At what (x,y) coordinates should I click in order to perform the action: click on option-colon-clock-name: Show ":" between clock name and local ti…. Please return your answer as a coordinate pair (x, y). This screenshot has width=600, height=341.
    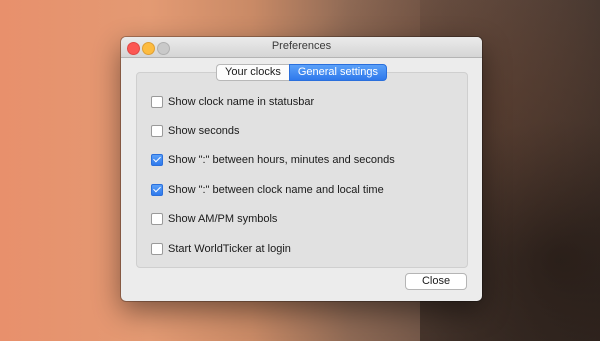
    Looking at the image, I should click on (267, 190).